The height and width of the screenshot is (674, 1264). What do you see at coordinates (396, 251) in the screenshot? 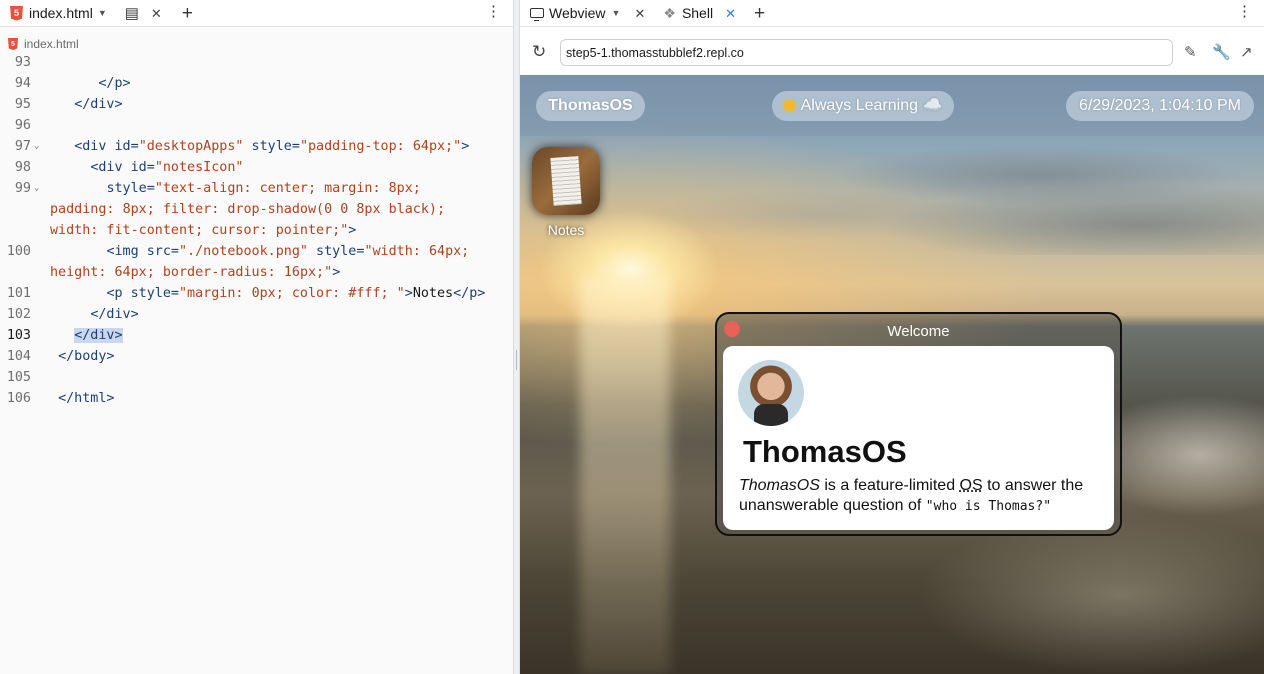
I see `code-token: "width:` at bounding box center [396, 251].